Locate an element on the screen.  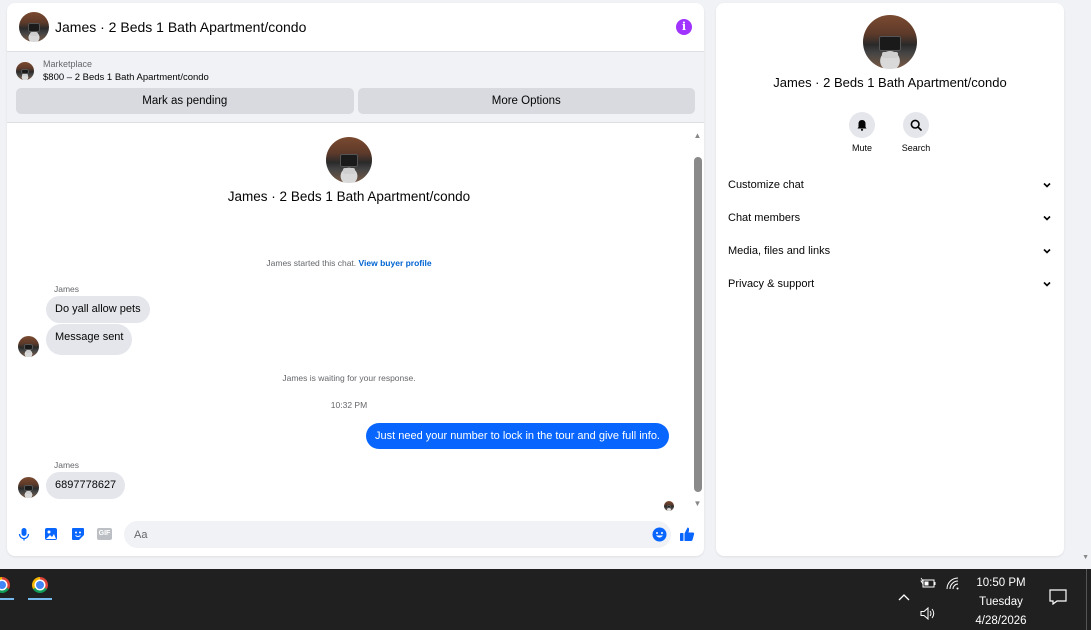
section-label: Media, files and links is located at coordinates (779, 251).